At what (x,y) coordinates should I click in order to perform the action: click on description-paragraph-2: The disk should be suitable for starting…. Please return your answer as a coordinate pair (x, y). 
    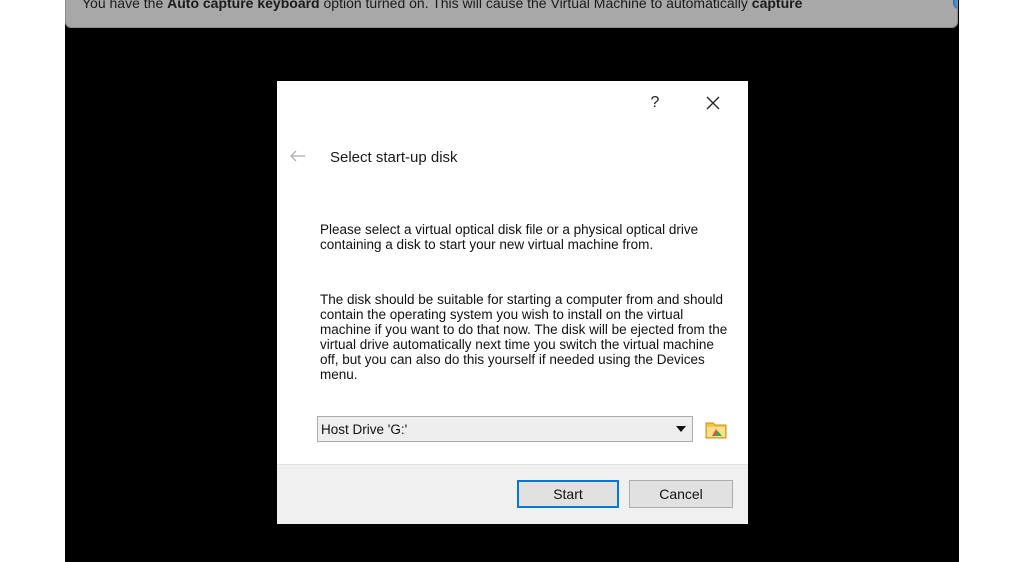
    Looking at the image, I should click on (524, 337).